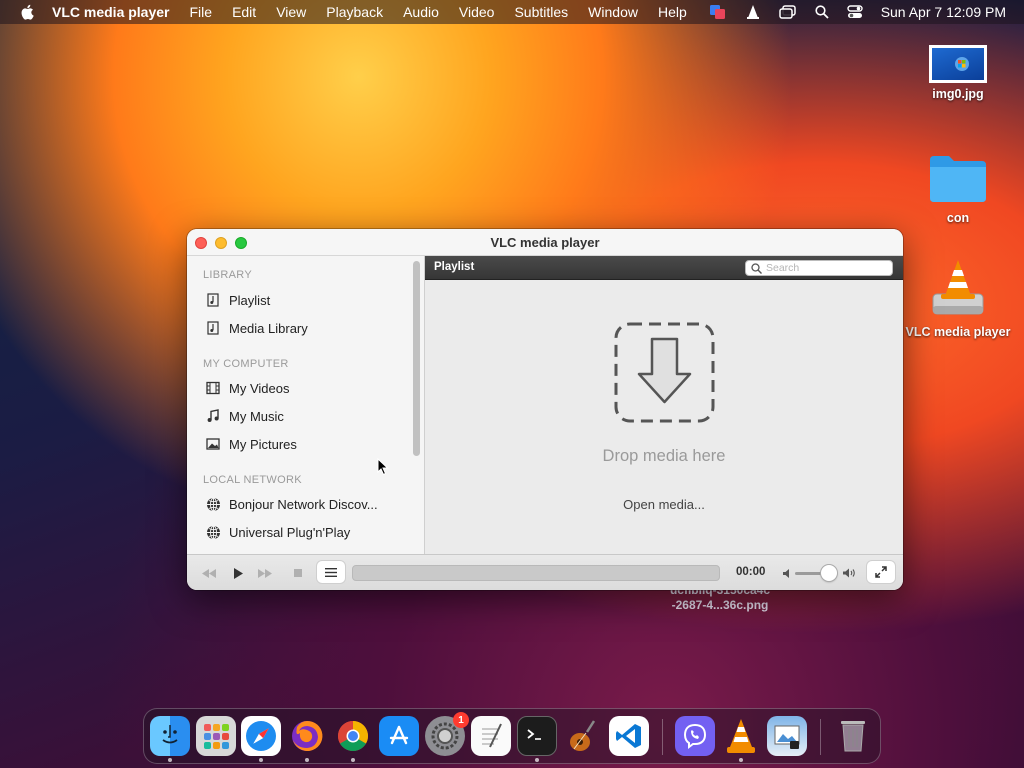 The height and width of the screenshot is (768, 1024). I want to click on toggle-playlist-button, so click(331, 572).